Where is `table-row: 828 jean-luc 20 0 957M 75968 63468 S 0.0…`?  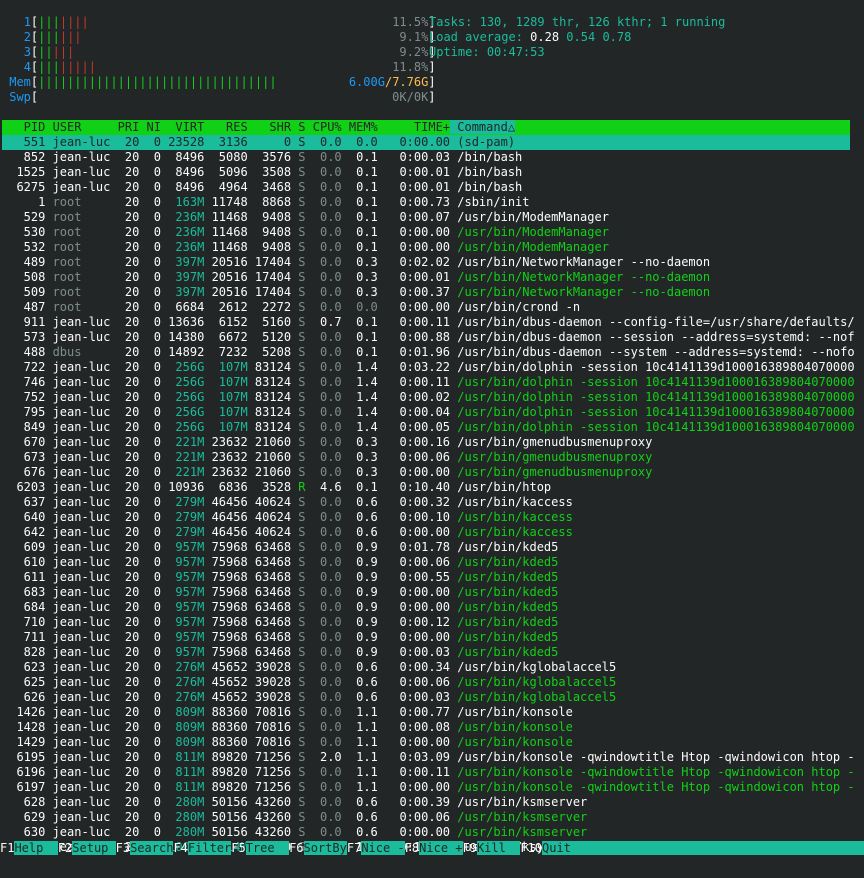 table-row: 828 jean-luc 20 0 957M 75968 63468 S 0.0… is located at coordinates (428, 652).